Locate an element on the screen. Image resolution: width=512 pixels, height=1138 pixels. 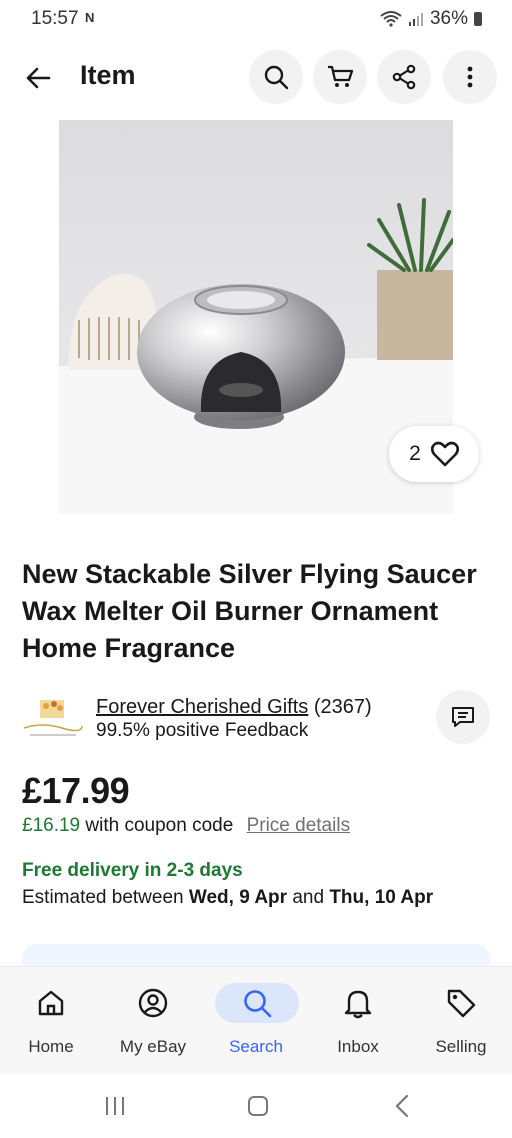
coupon-price: £16.19 is located at coordinates (51, 825).